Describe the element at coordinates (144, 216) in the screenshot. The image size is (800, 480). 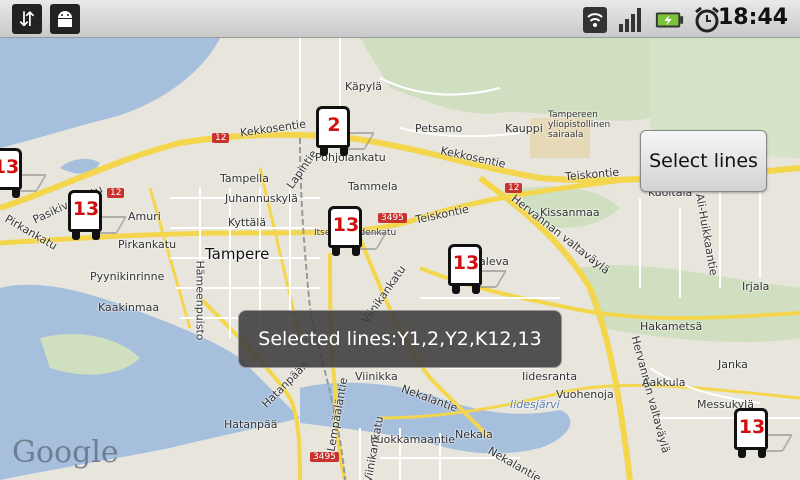
I see `map-label-amuri: Amuri` at that location.